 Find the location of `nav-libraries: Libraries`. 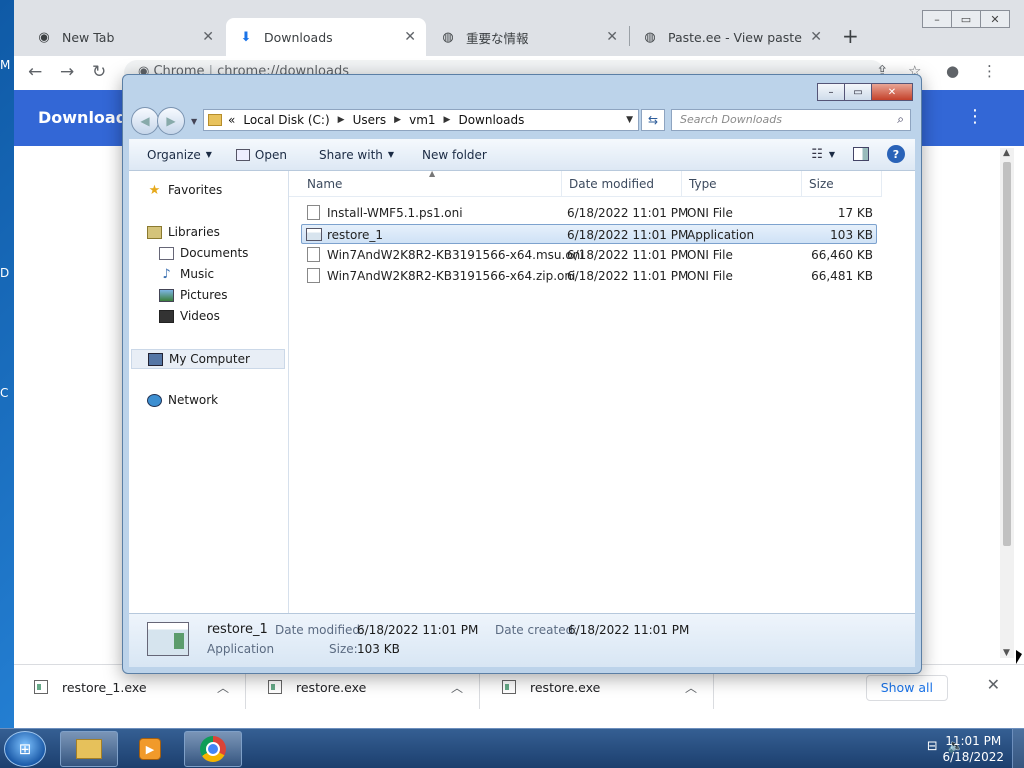

nav-libraries: Libraries is located at coordinates (183, 232).